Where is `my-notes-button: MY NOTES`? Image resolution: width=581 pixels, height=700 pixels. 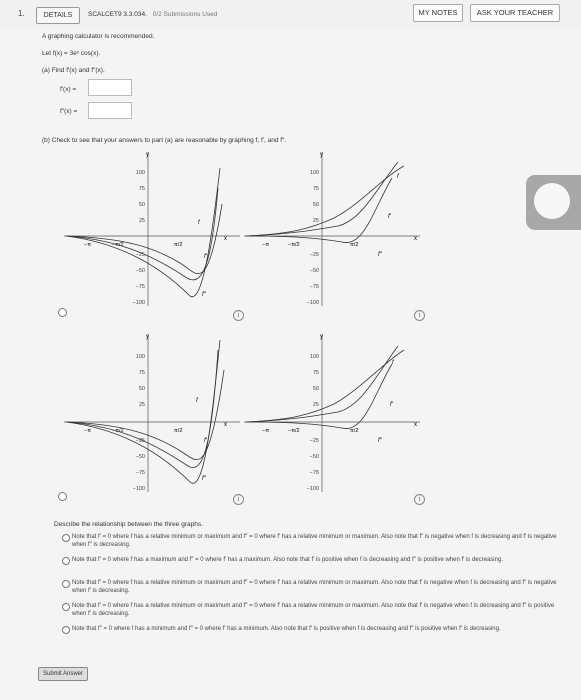 my-notes-button: MY NOTES is located at coordinates (438, 13).